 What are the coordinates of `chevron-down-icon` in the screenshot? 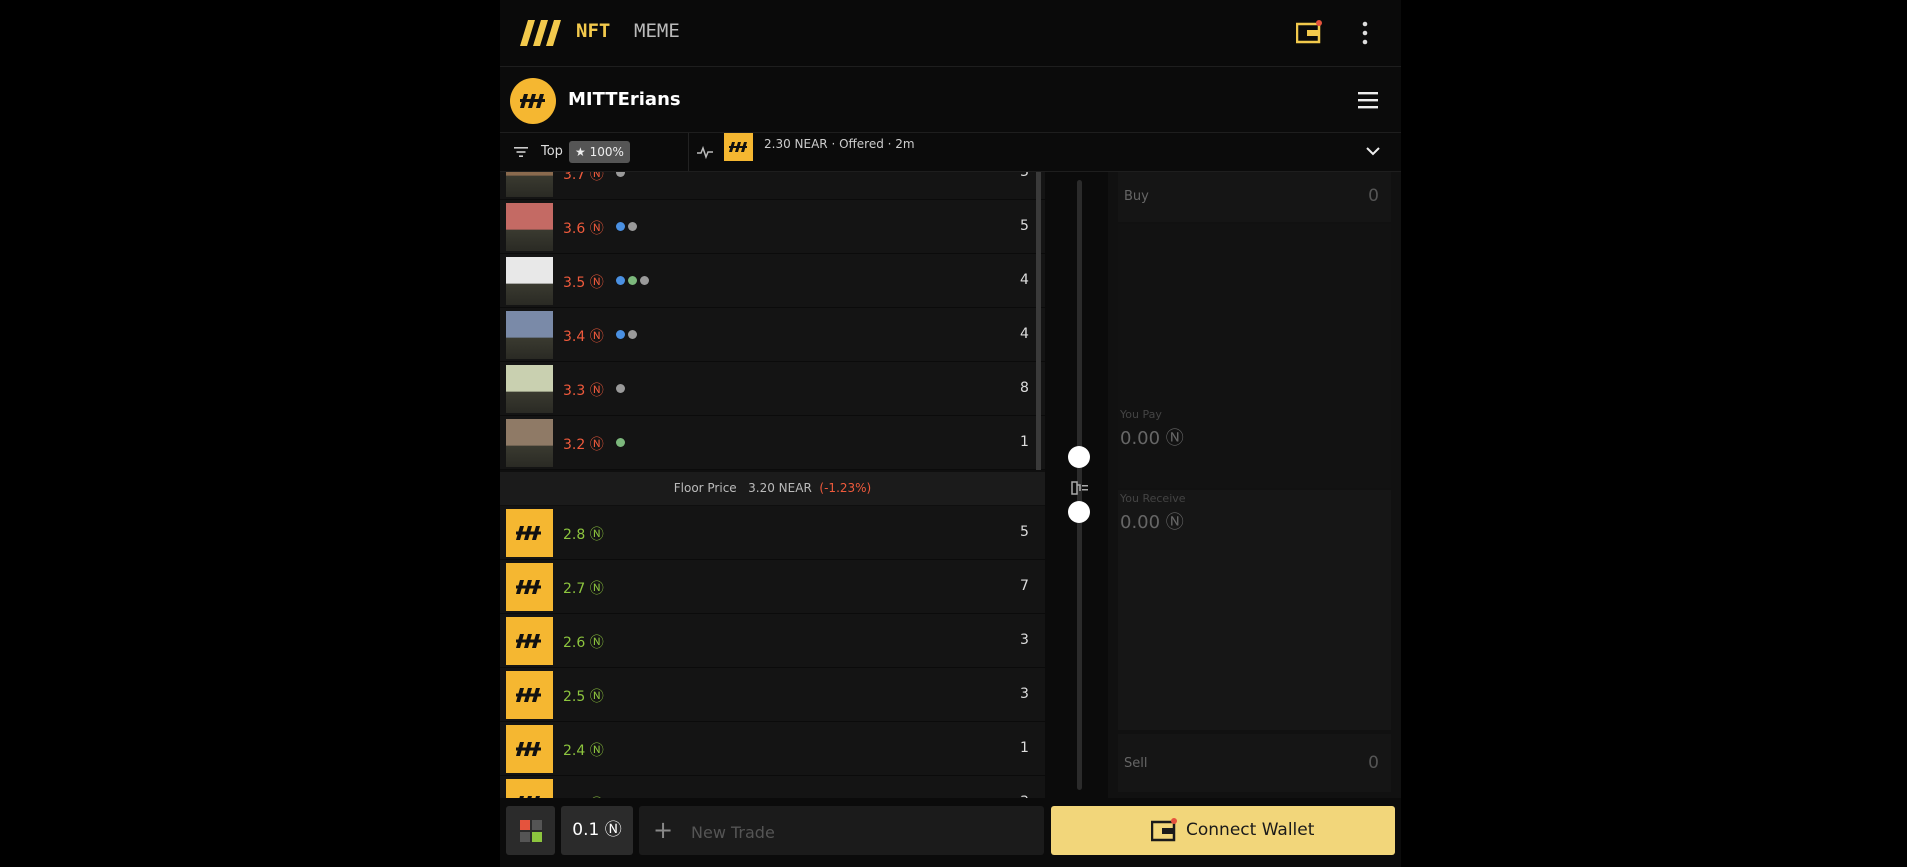 It's located at (1373, 151).